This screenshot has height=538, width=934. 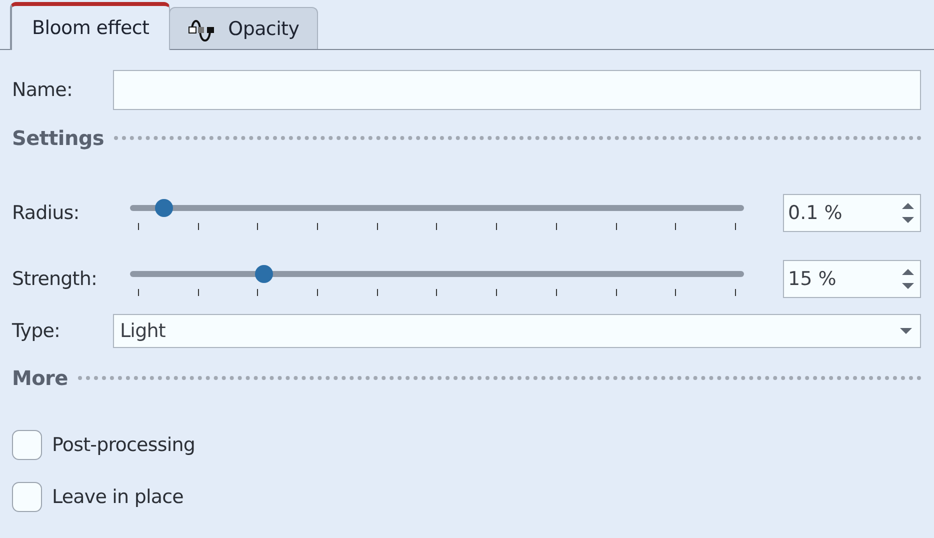 What do you see at coordinates (243, 28) in the screenshot?
I see `tab: Opacity` at bounding box center [243, 28].